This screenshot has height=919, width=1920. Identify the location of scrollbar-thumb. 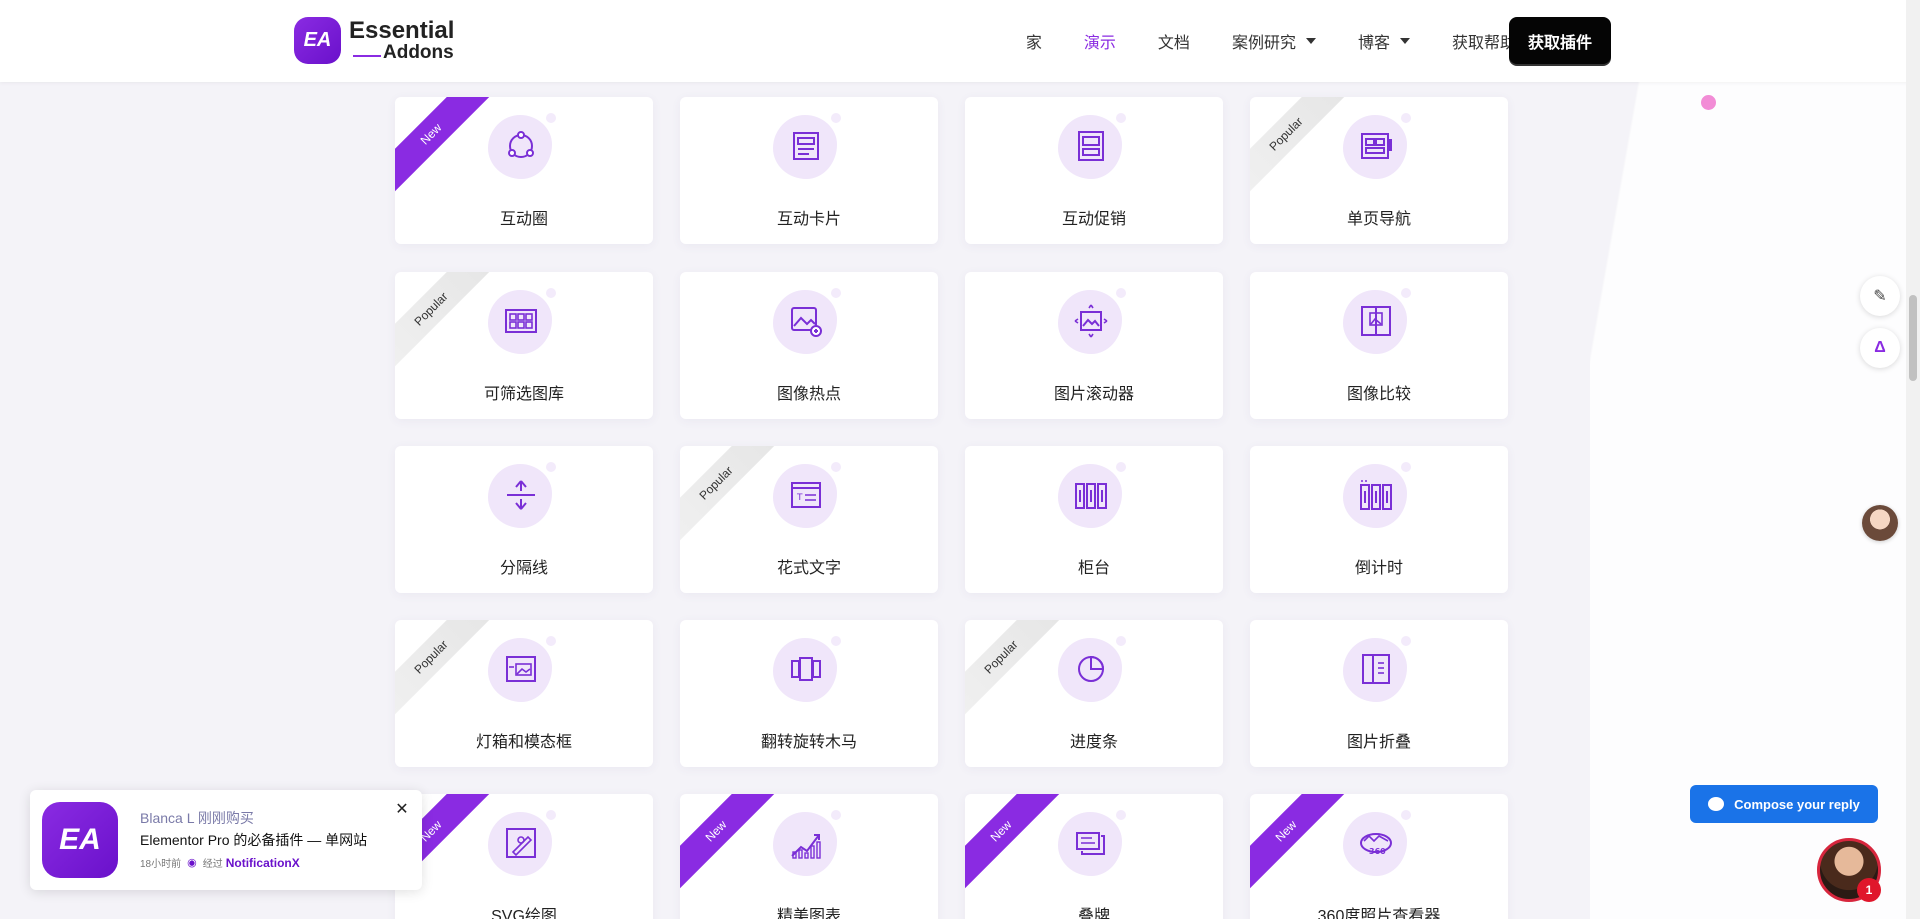
(1913, 338).